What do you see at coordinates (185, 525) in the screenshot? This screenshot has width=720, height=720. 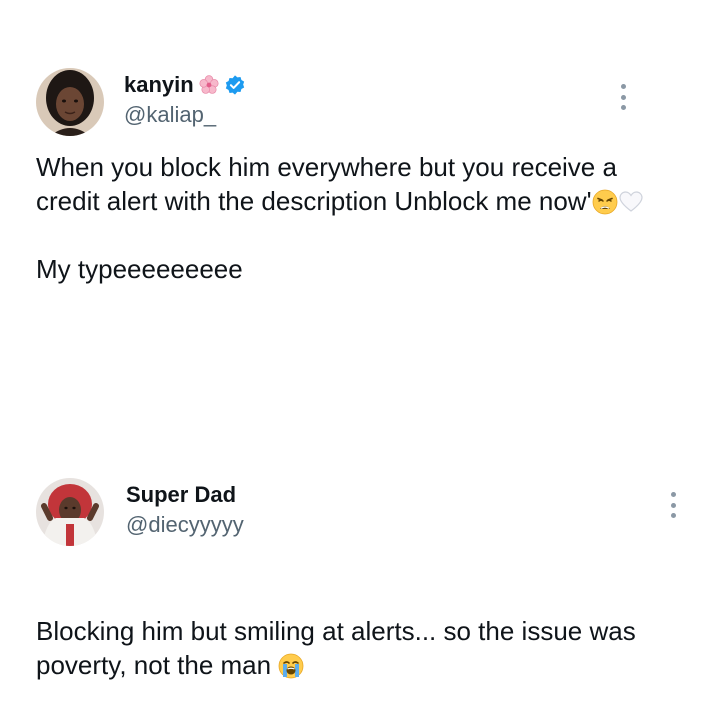 I see `handle: @diecyyyyy` at bounding box center [185, 525].